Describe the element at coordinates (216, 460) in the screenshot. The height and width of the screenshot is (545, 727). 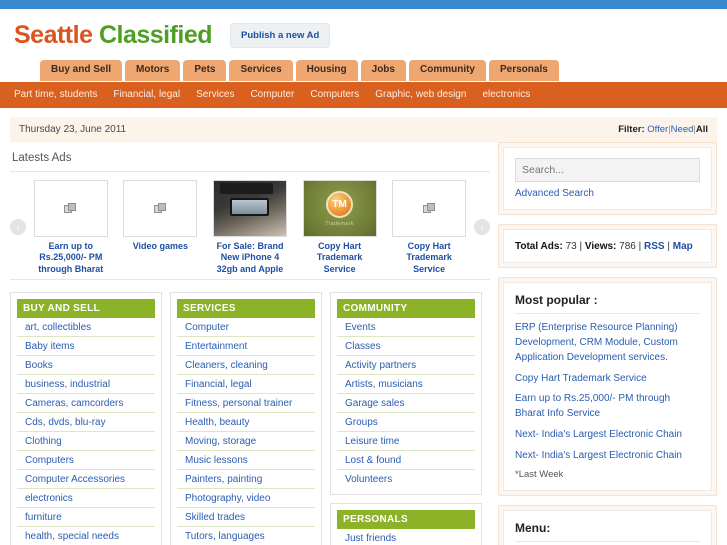
I see `category-link: Music lessons` at that location.